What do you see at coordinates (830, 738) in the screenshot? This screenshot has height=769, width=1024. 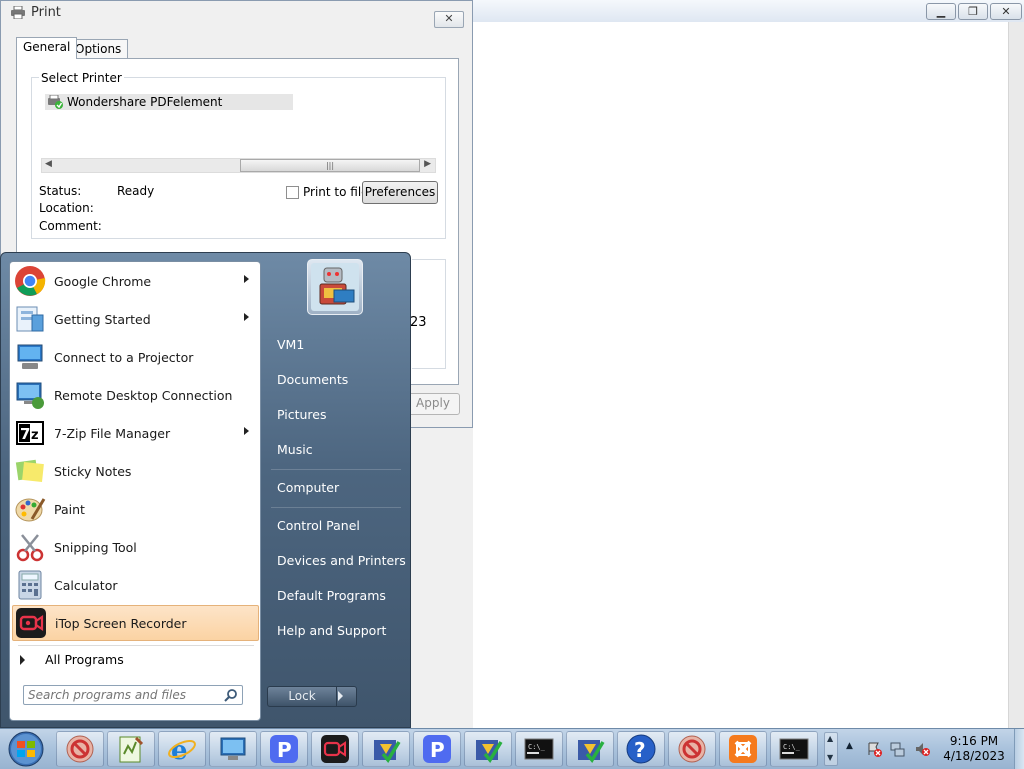 I see `scroll-up-icon: ▲` at bounding box center [830, 738].